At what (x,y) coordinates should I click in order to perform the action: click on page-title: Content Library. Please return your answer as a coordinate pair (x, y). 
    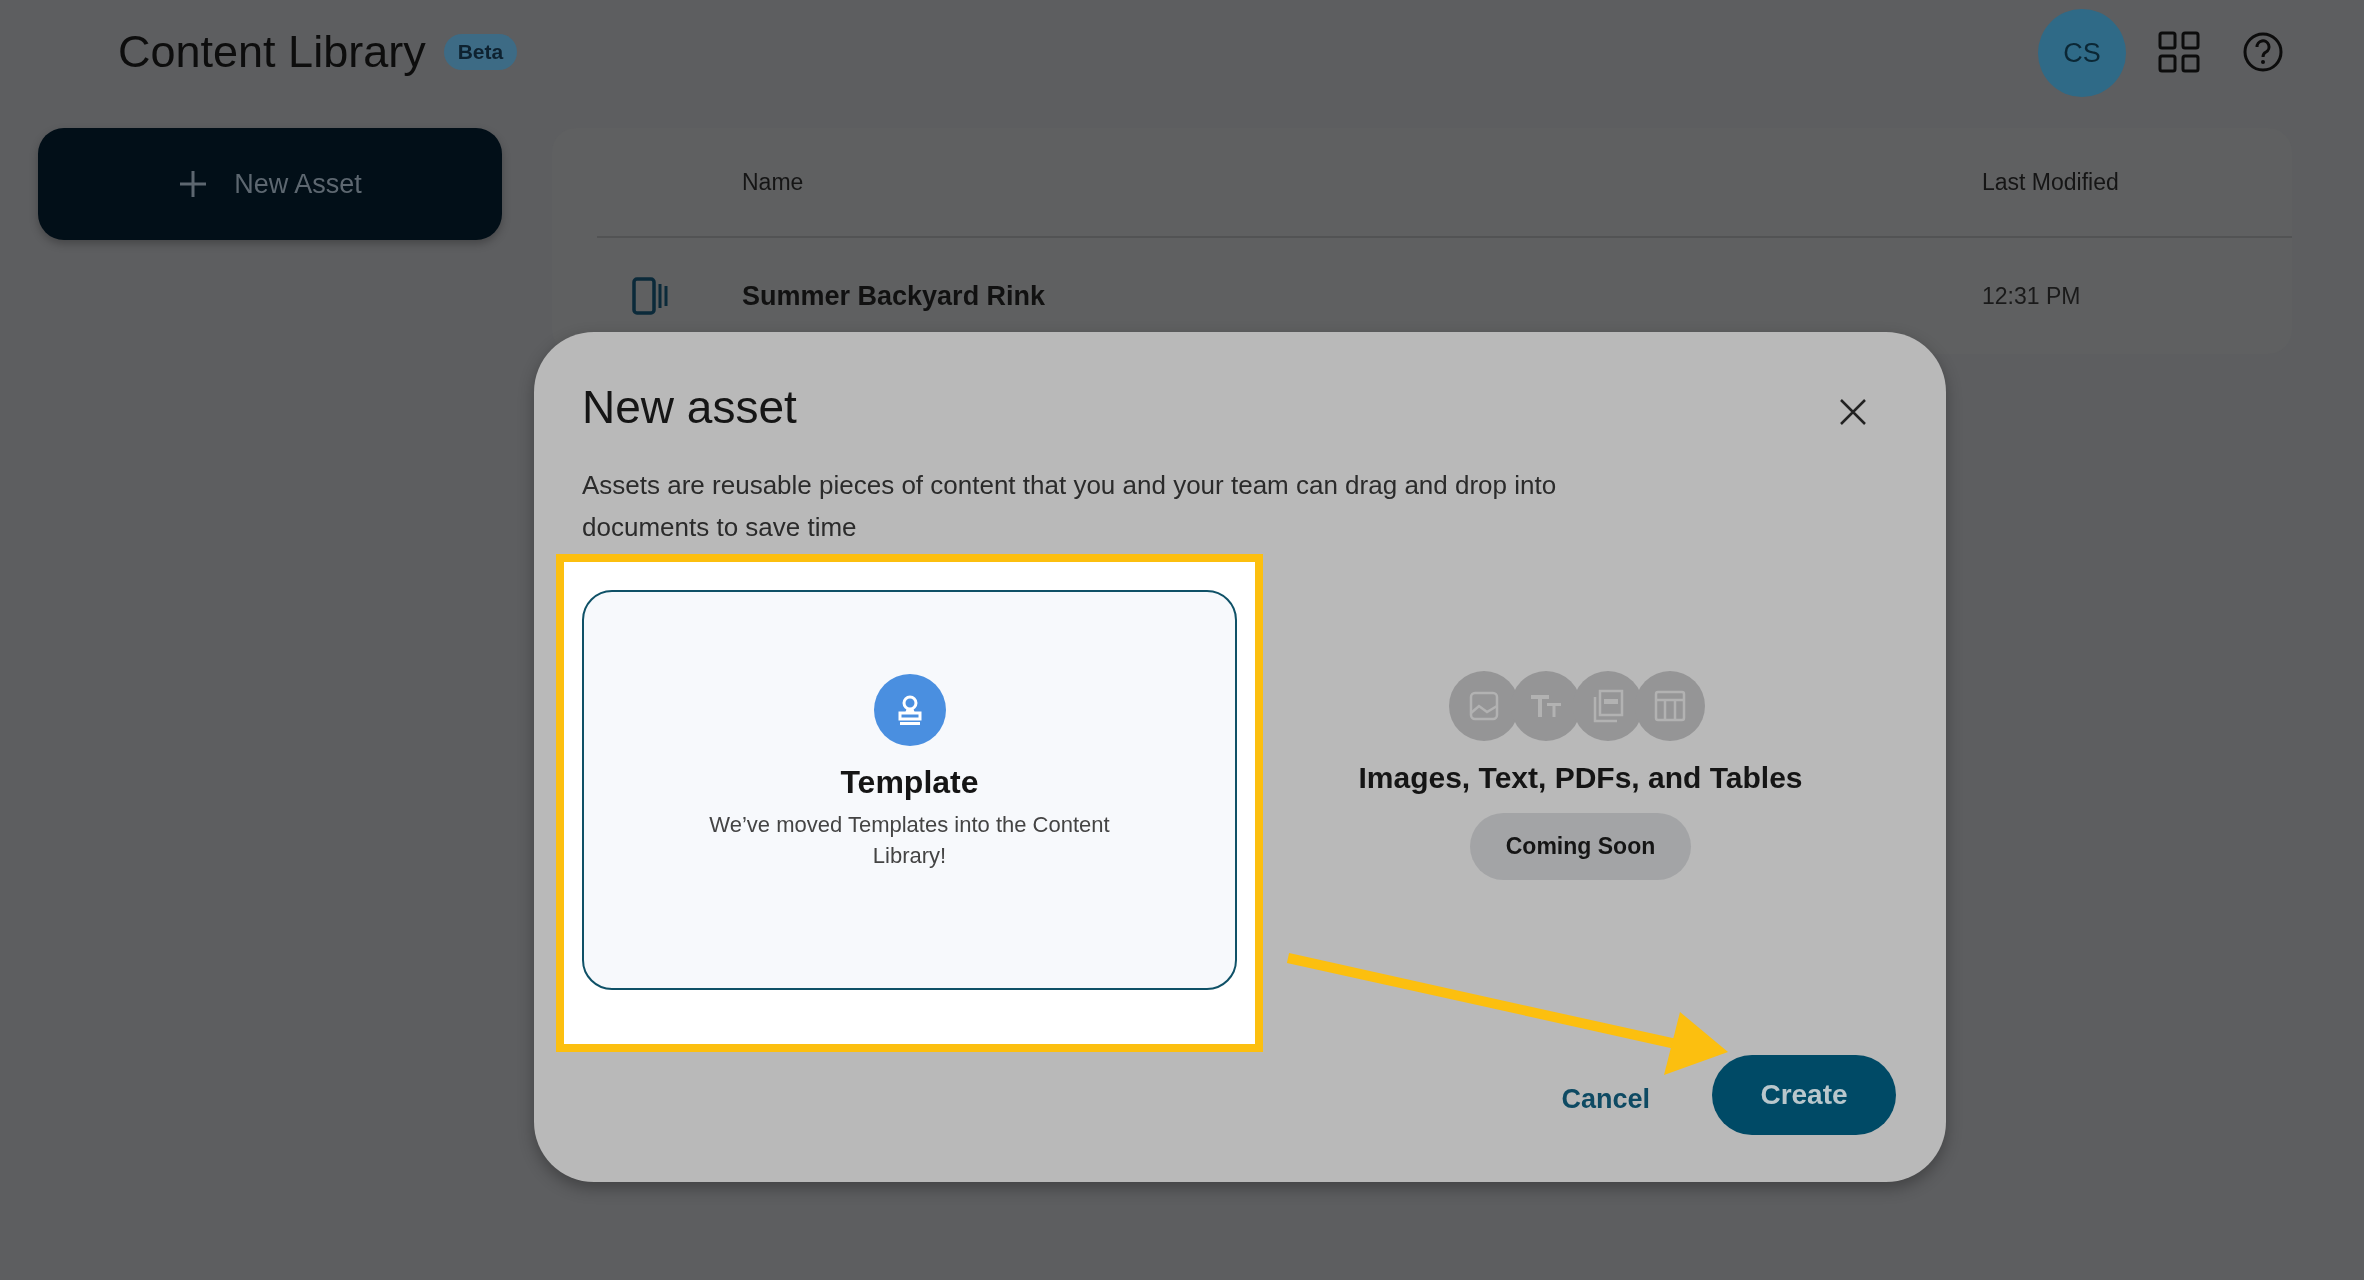
    Looking at the image, I should click on (272, 52).